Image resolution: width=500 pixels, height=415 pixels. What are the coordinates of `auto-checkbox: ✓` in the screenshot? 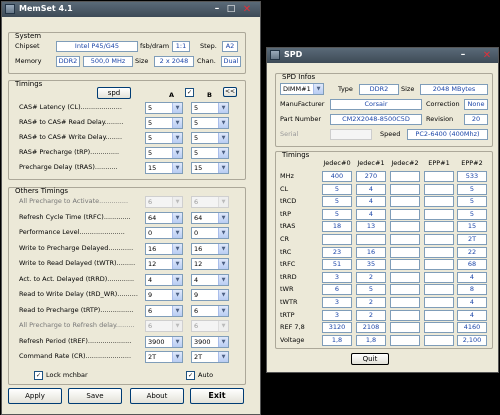 It's located at (190, 375).